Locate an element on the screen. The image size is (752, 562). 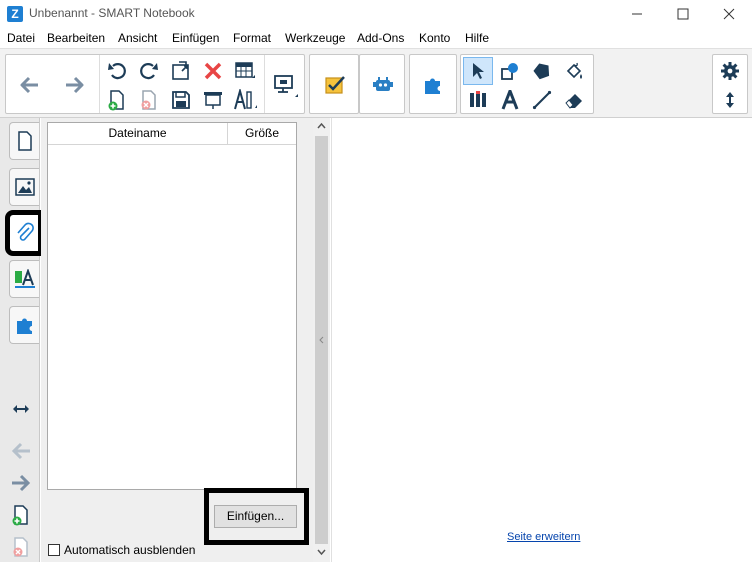
close-icon is located at coordinates (729, 14).